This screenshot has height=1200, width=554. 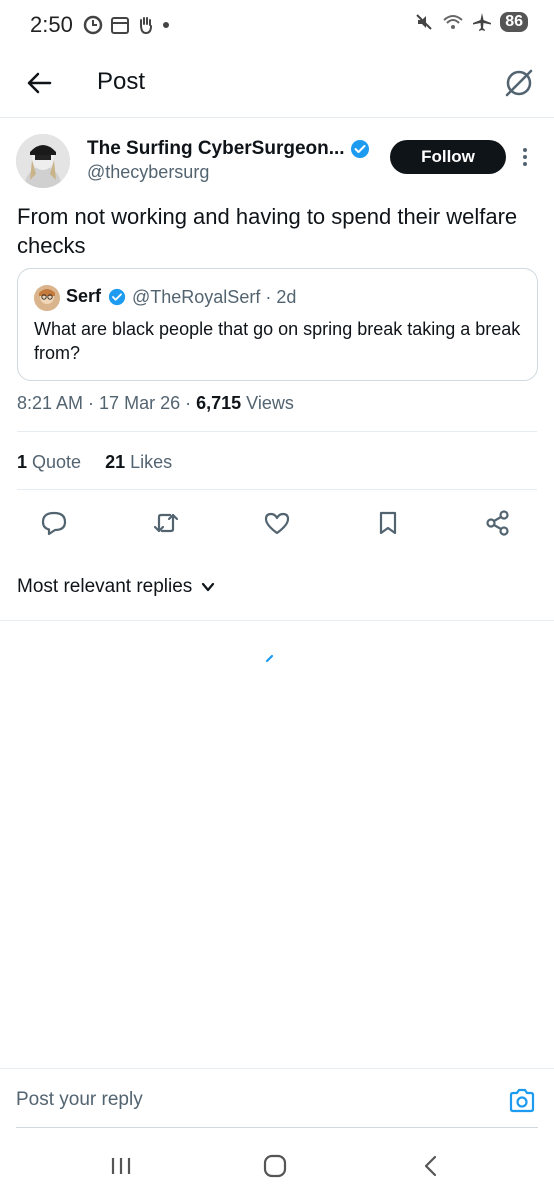 I want to click on grok-icon, so click(x=519, y=83).